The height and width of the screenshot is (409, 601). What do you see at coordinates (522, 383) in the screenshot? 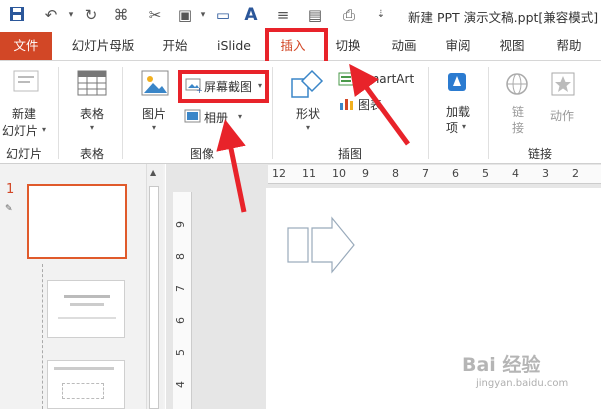
I see `watermark-url: jingyan.baidu.com` at bounding box center [522, 383].